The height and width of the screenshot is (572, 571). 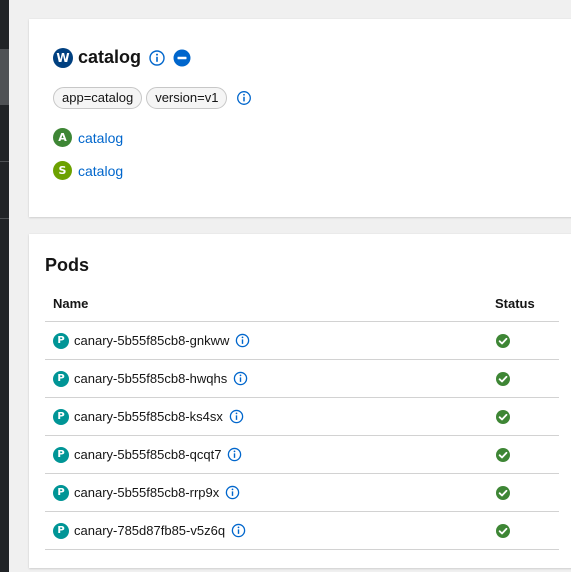 I want to click on pod-name: canary-5b55f85cb8-qcqt7, so click(x=147, y=454).